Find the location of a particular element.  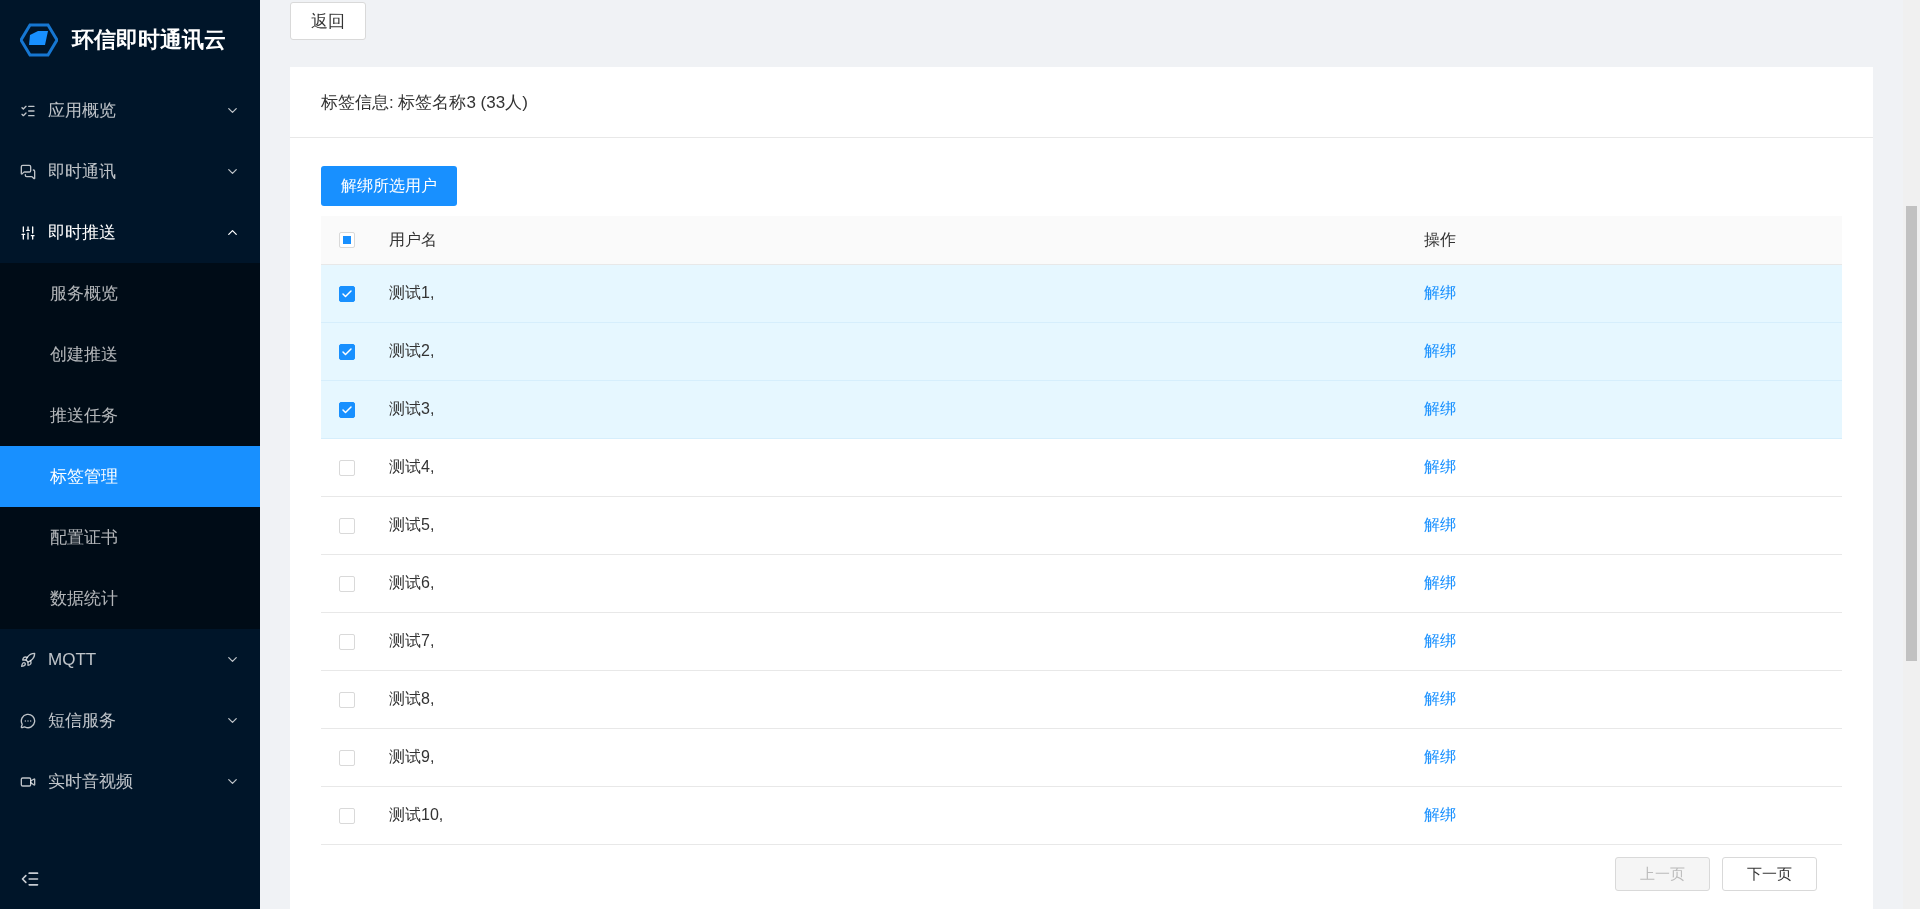

username-cell-text: 测试4, is located at coordinates (412, 467).